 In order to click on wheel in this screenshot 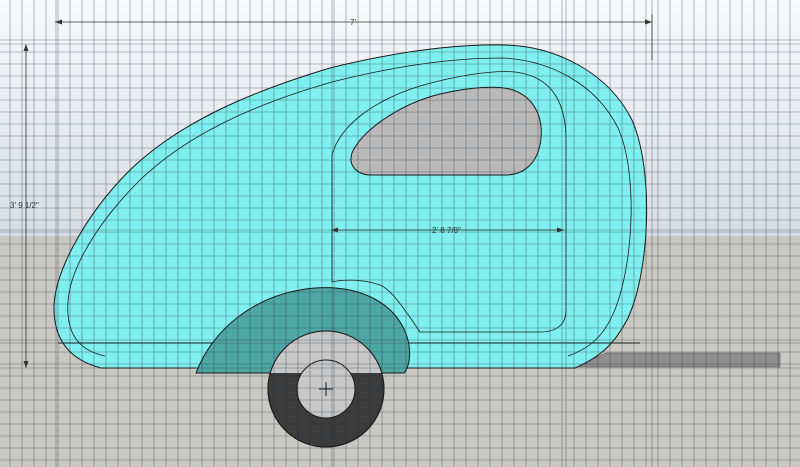, I will do `click(326, 389)`.